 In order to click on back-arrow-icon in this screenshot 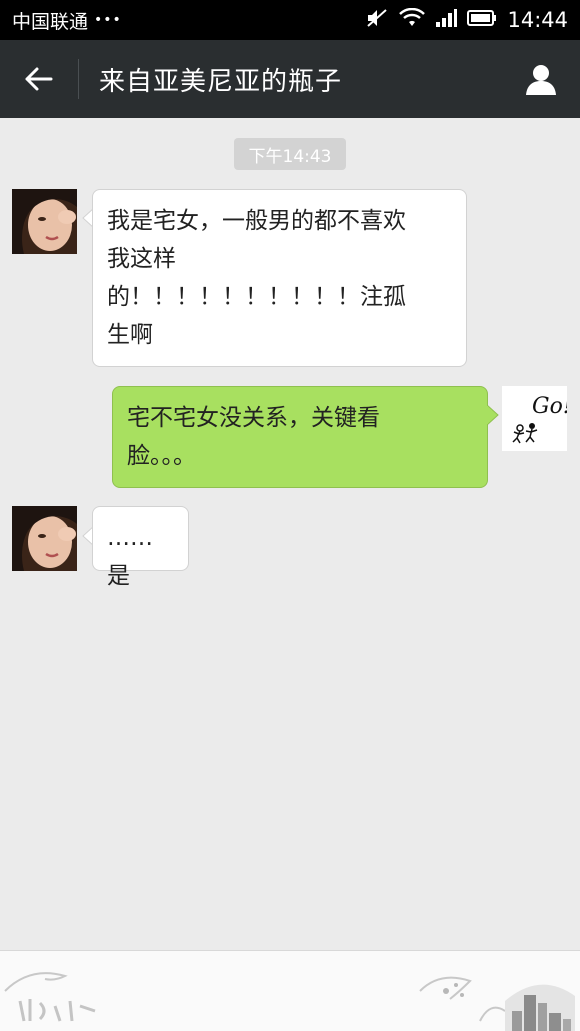, I will do `click(39, 79)`.